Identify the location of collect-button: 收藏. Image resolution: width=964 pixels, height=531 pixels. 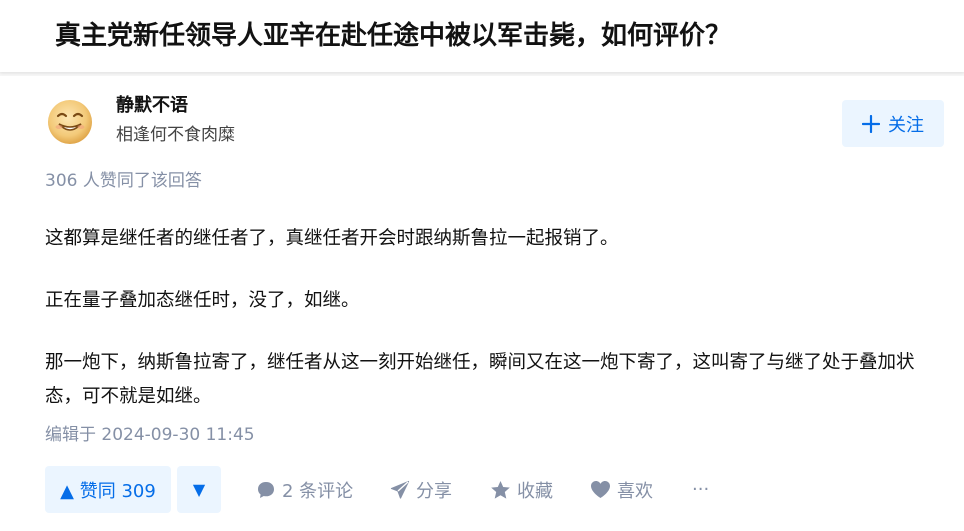
(521, 489).